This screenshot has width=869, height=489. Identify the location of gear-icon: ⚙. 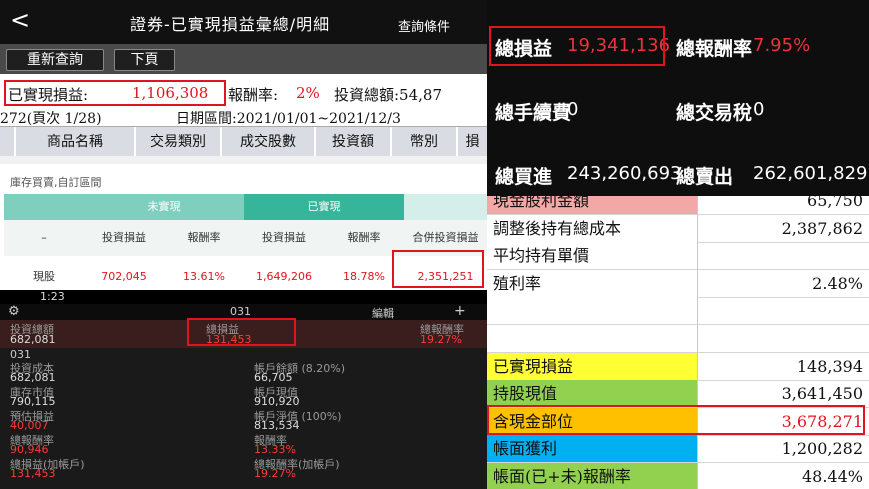
(14, 311).